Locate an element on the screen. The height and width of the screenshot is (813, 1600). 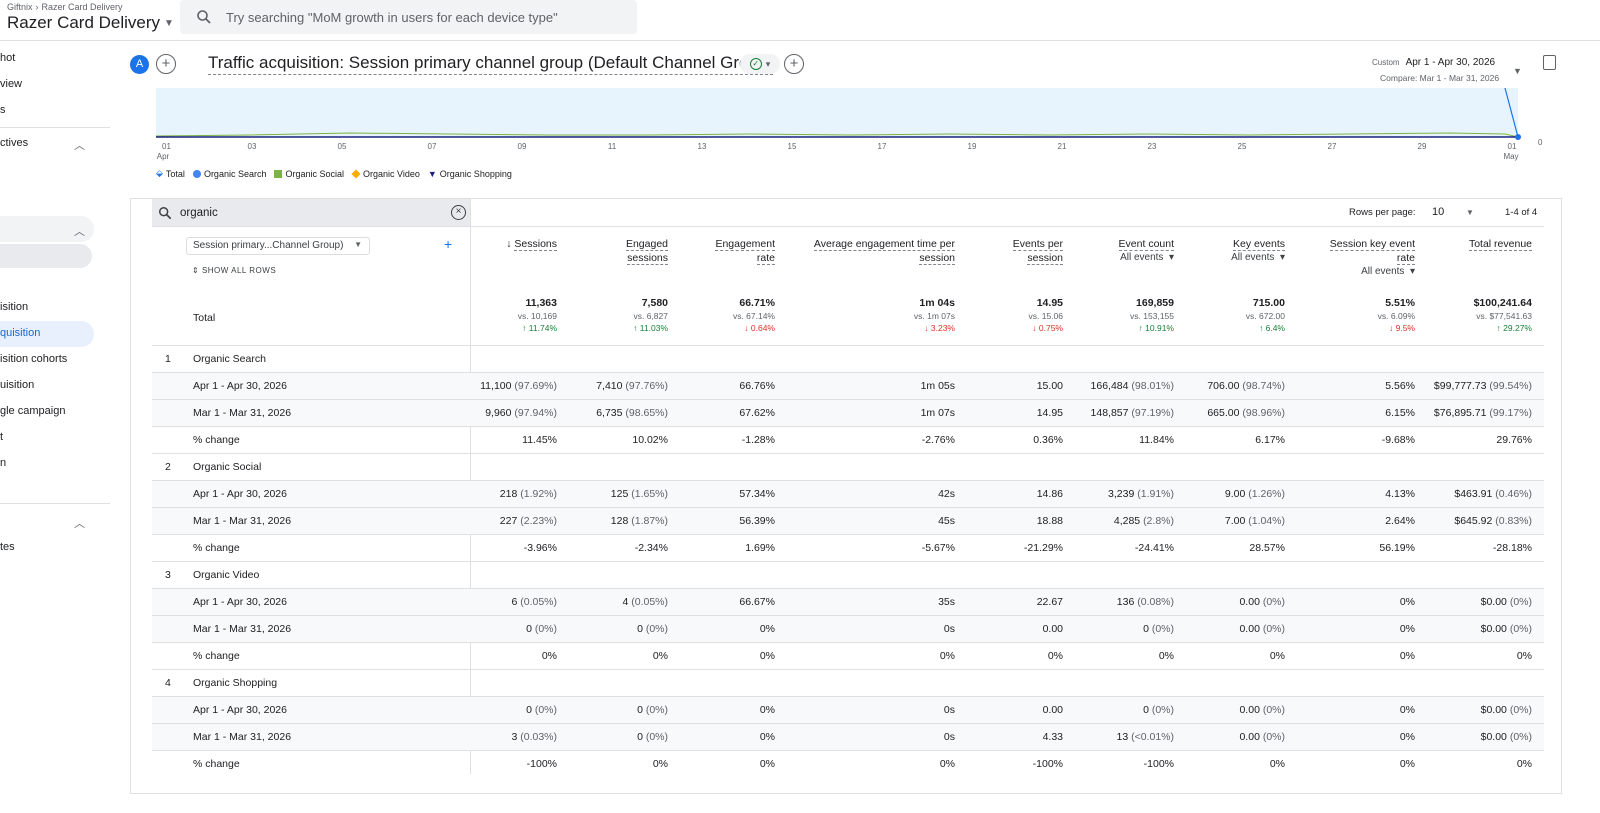
nav-item-snapshot: hot is located at coordinates (7, 58).